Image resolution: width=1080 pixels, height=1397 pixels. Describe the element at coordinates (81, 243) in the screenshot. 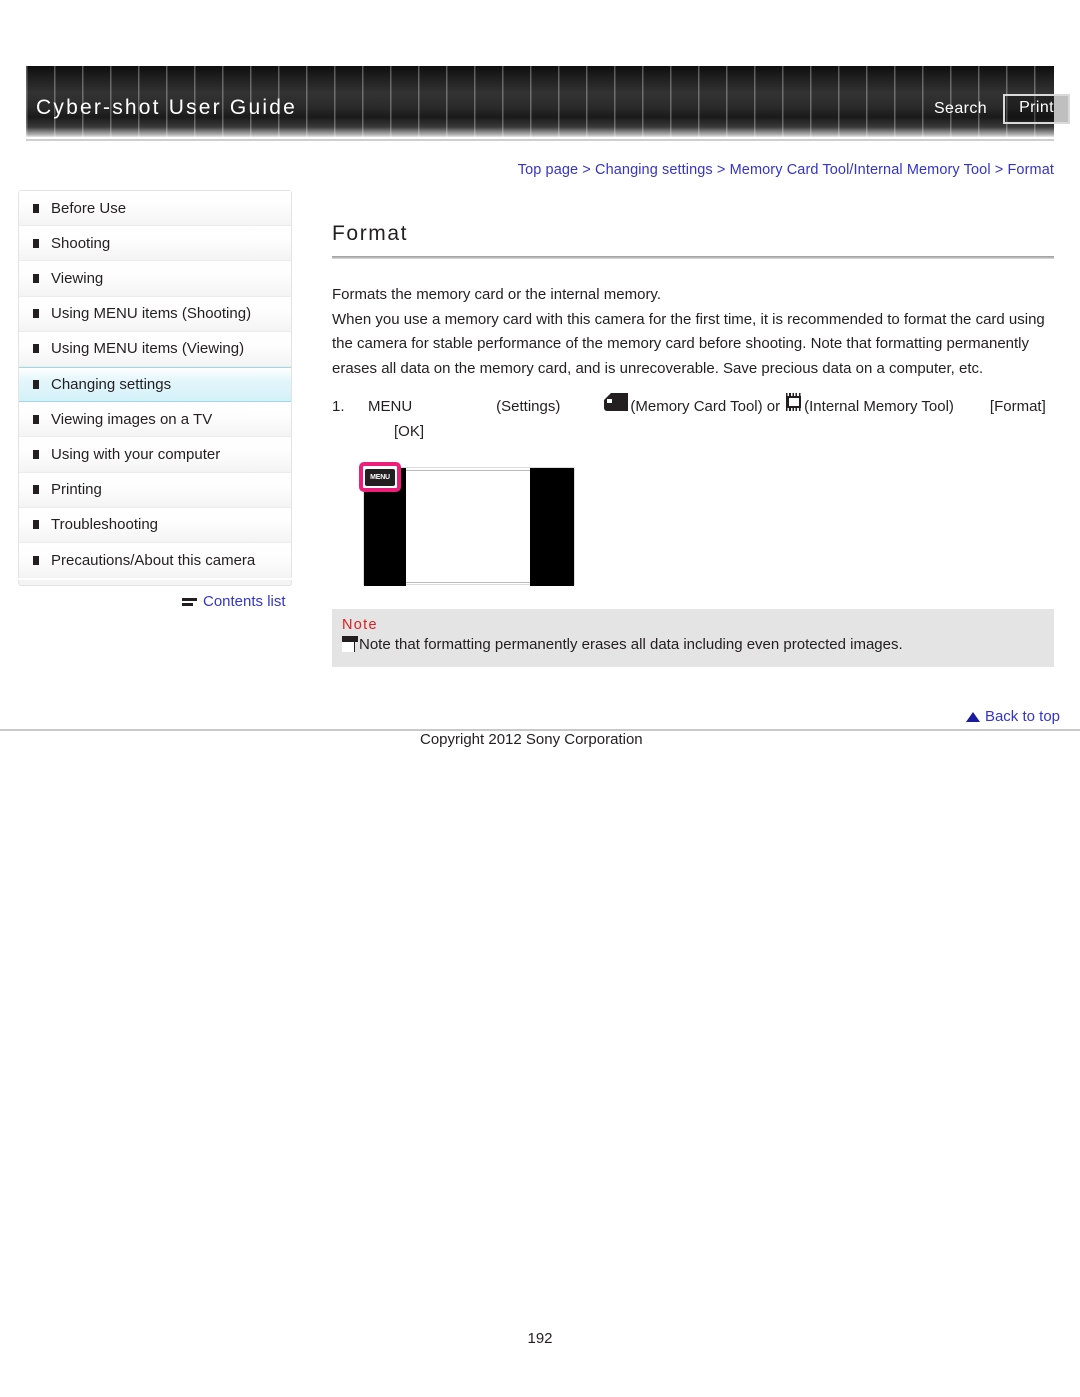

I see `sidebar-item-label: Shooting` at that location.